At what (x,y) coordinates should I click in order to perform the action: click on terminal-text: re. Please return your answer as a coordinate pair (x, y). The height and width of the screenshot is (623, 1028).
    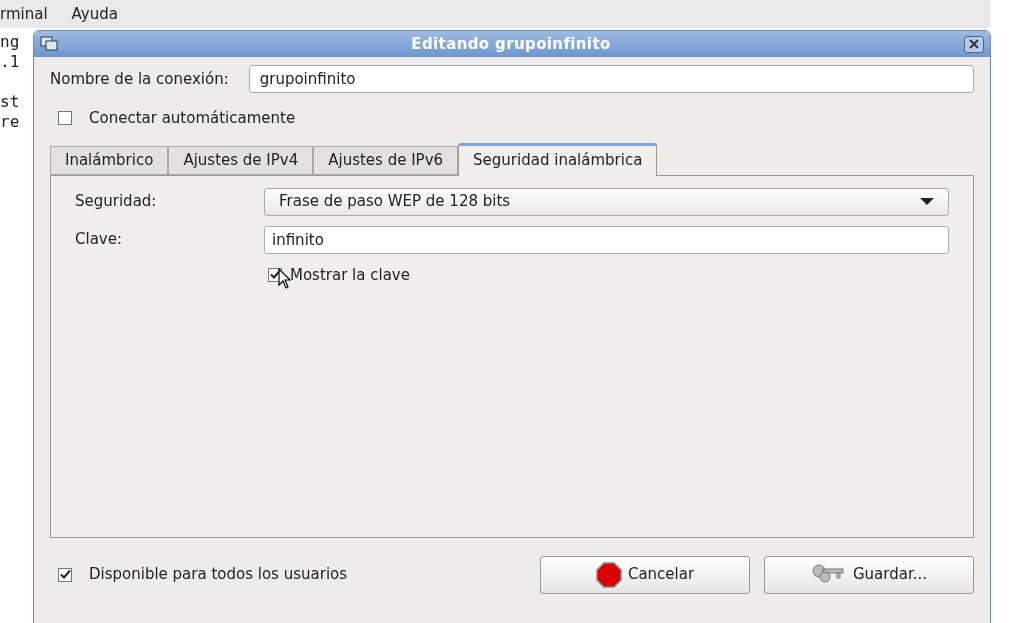
    Looking at the image, I should click on (10, 122).